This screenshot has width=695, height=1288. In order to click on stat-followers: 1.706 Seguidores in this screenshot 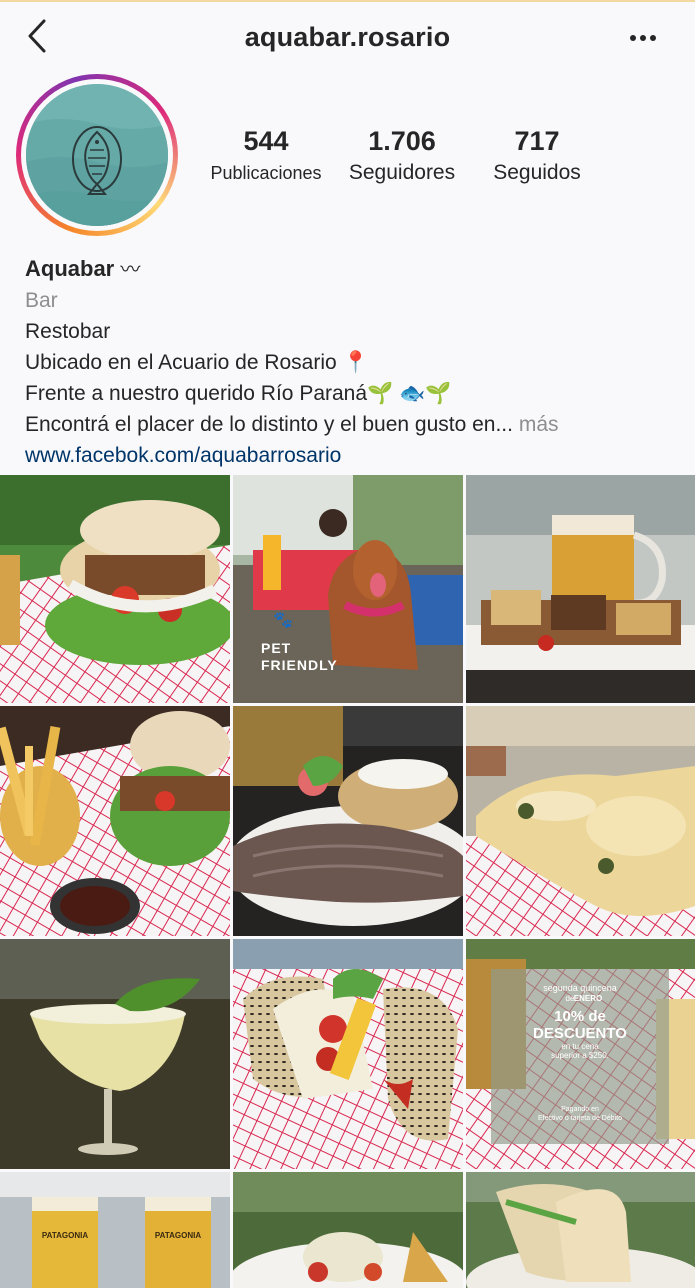, I will do `click(402, 157)`.